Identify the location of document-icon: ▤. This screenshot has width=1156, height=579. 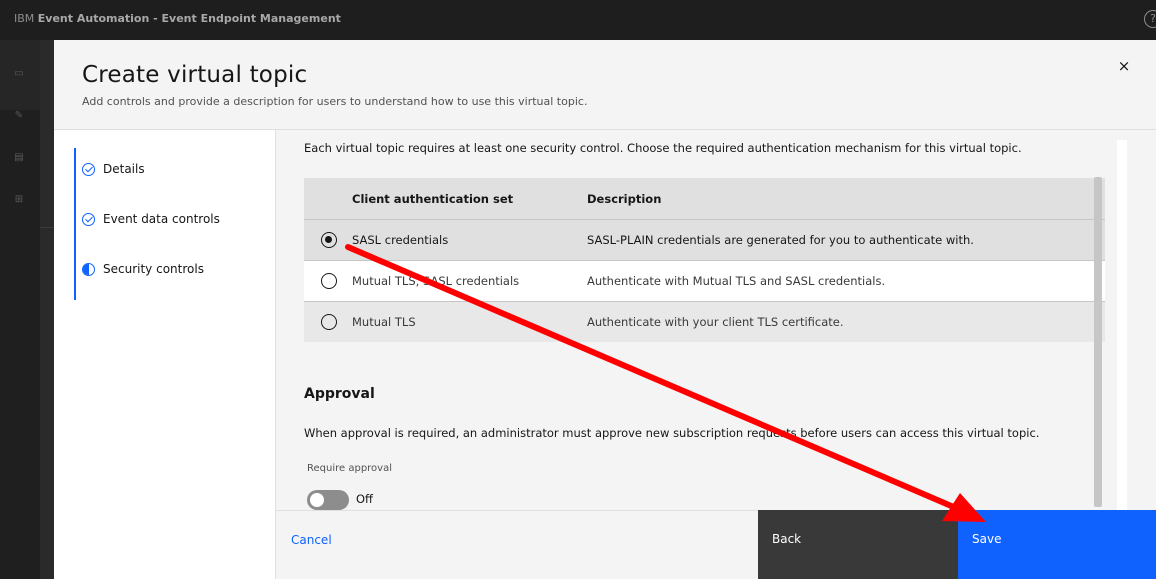
(19, 158).